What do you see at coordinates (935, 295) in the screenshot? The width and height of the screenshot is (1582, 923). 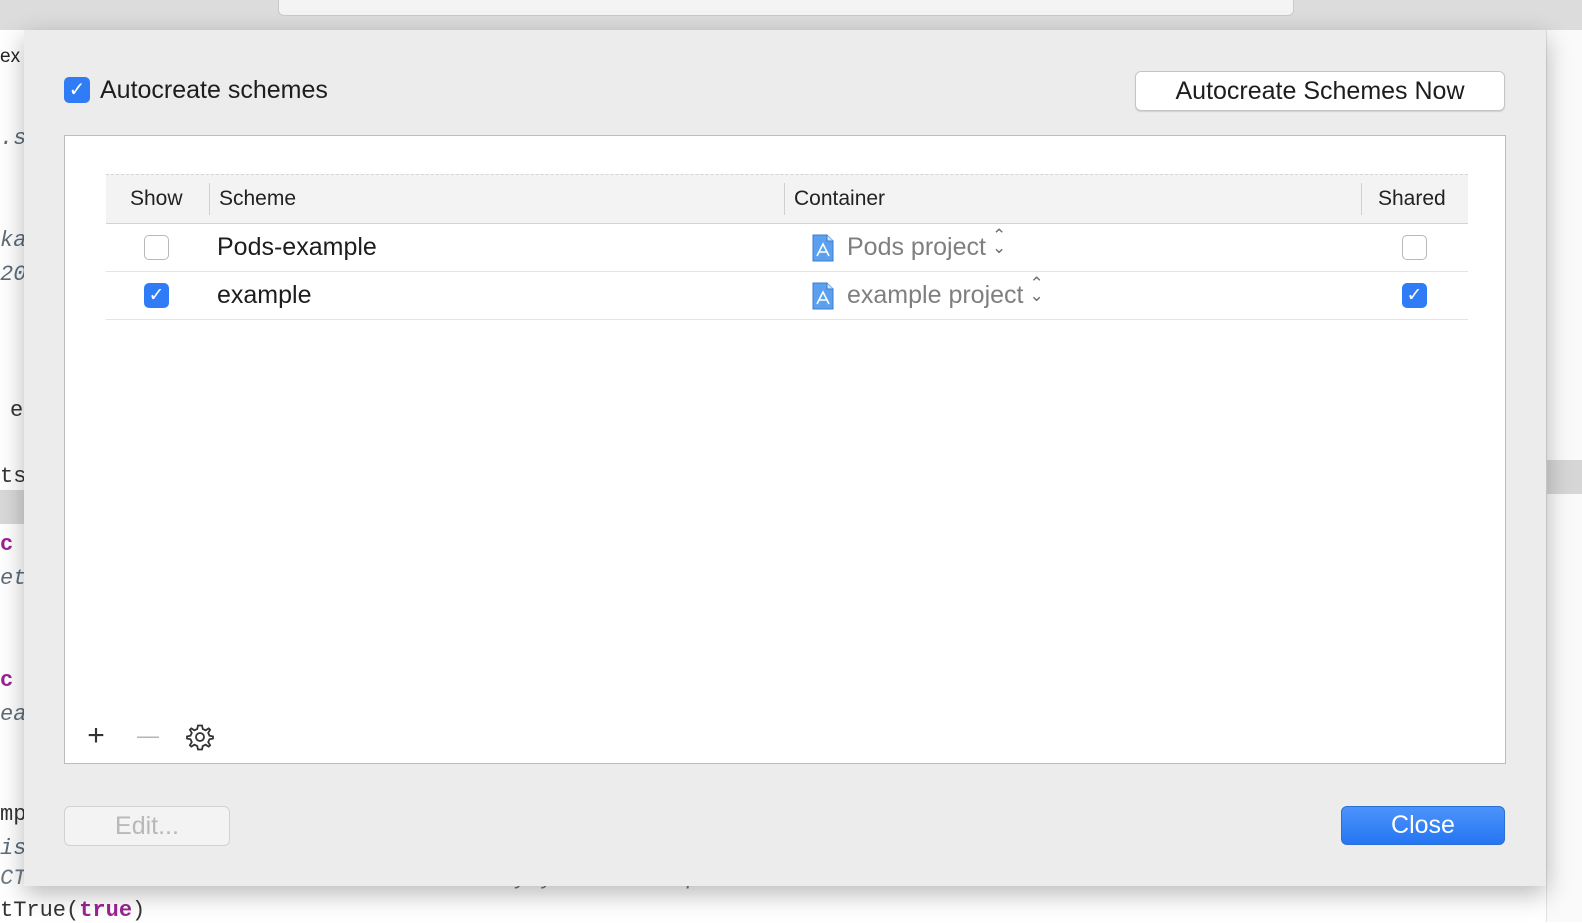 I see `container-name: example project` at bounding box center [935, 295].